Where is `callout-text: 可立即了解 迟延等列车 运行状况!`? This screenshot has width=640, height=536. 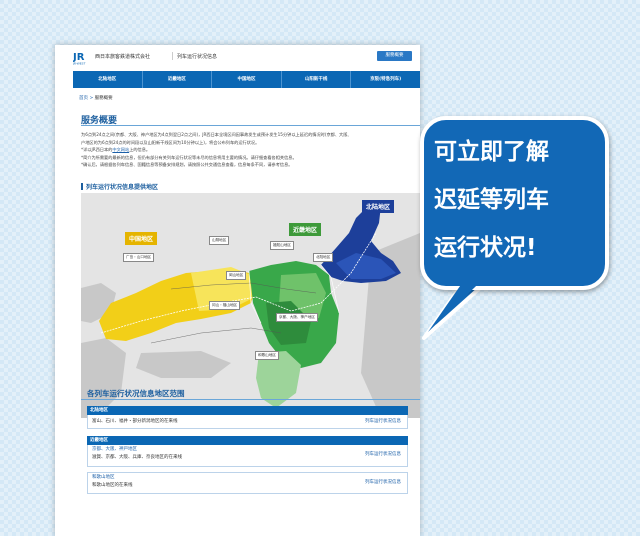
callout-text: 可立即了解 迟延等列车 运行状况! is located at coordinates (514, 200).